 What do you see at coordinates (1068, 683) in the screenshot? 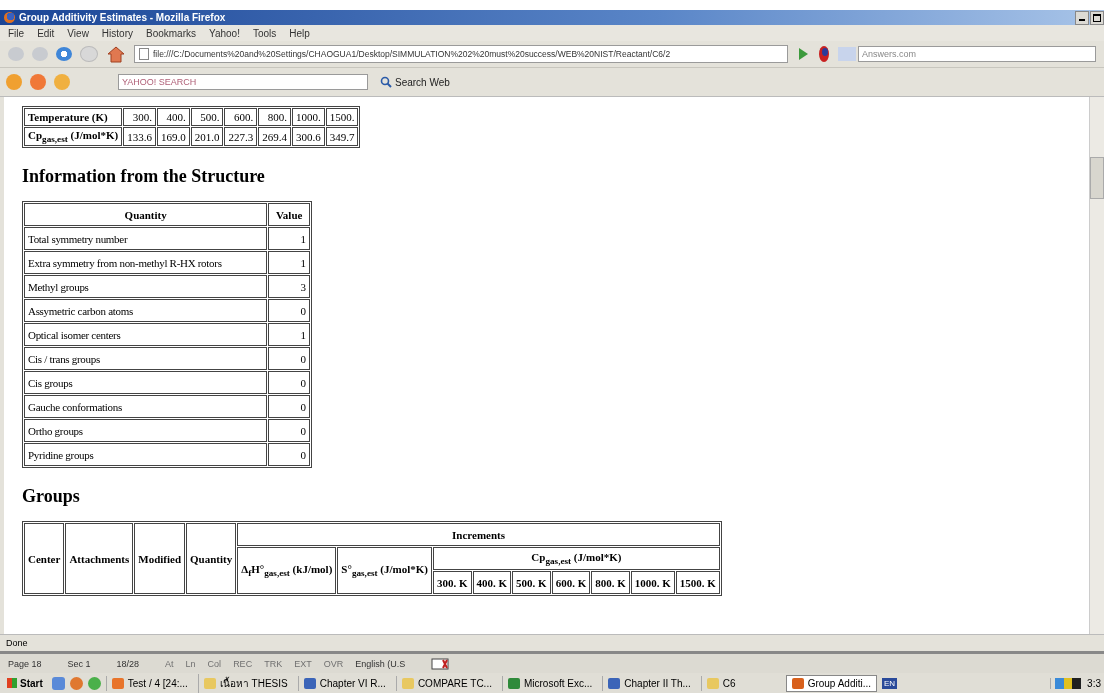
I see `tray-icon` at bounding box center [1068, 683].